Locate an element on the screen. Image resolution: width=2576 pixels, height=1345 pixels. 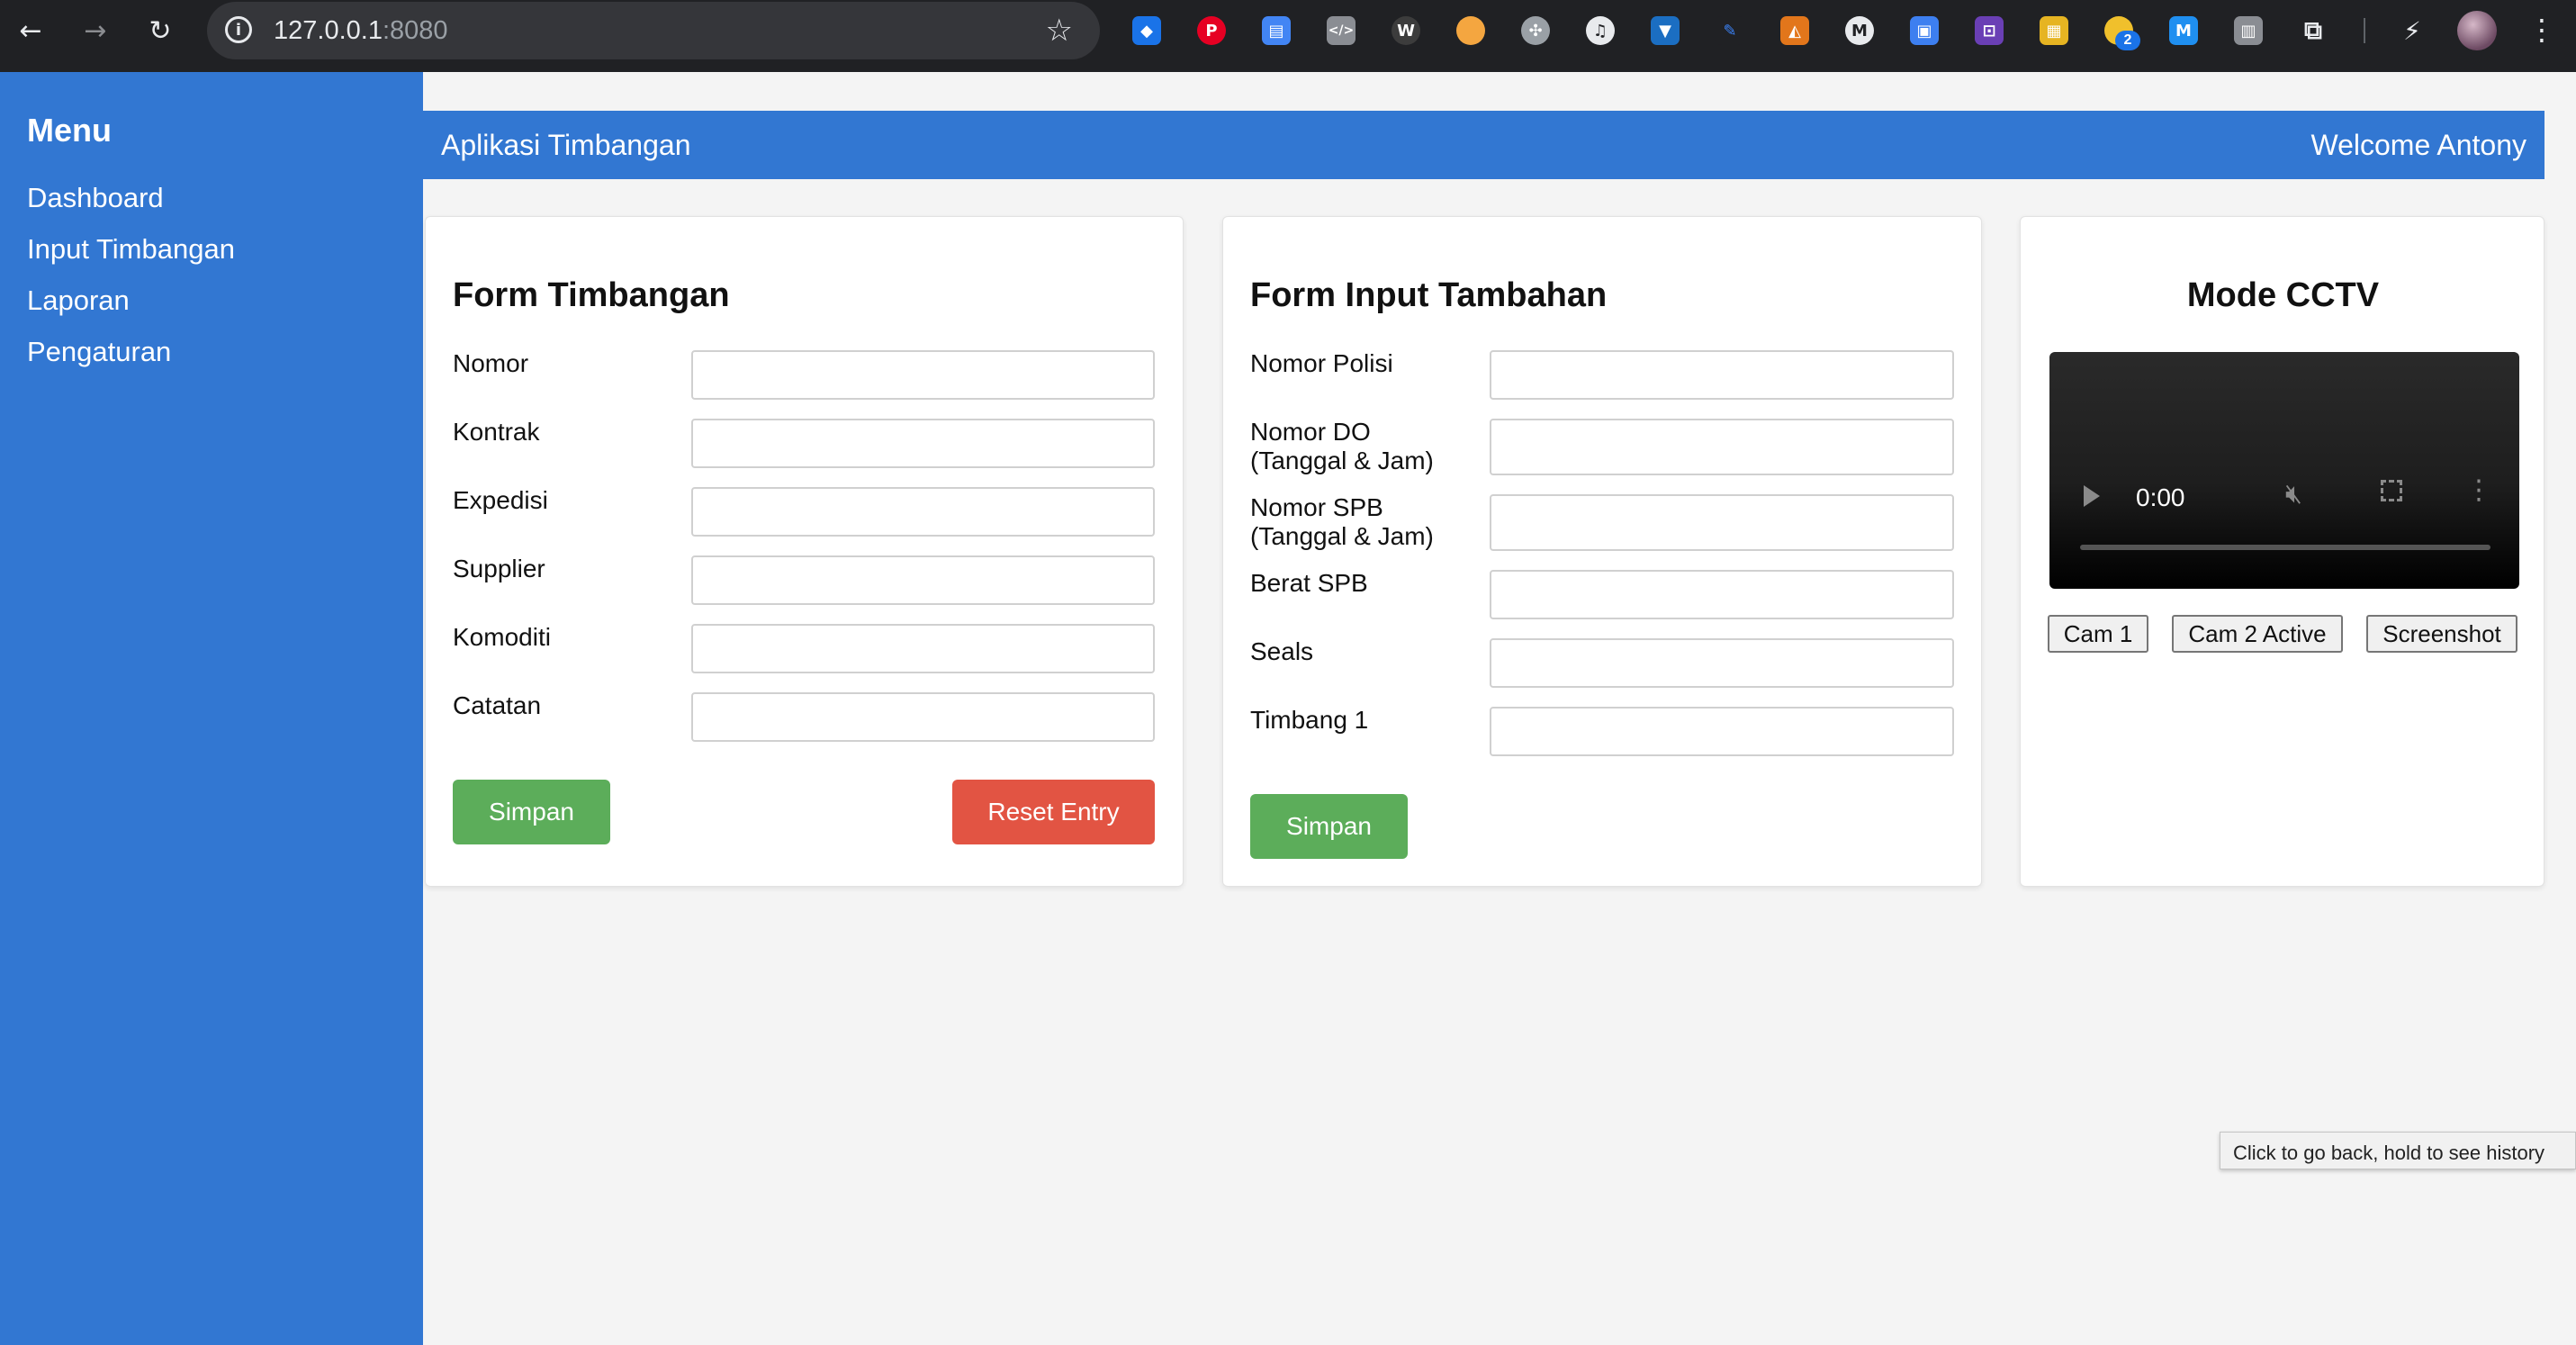
site-info-icon: i is located at coordinates (238, 29).